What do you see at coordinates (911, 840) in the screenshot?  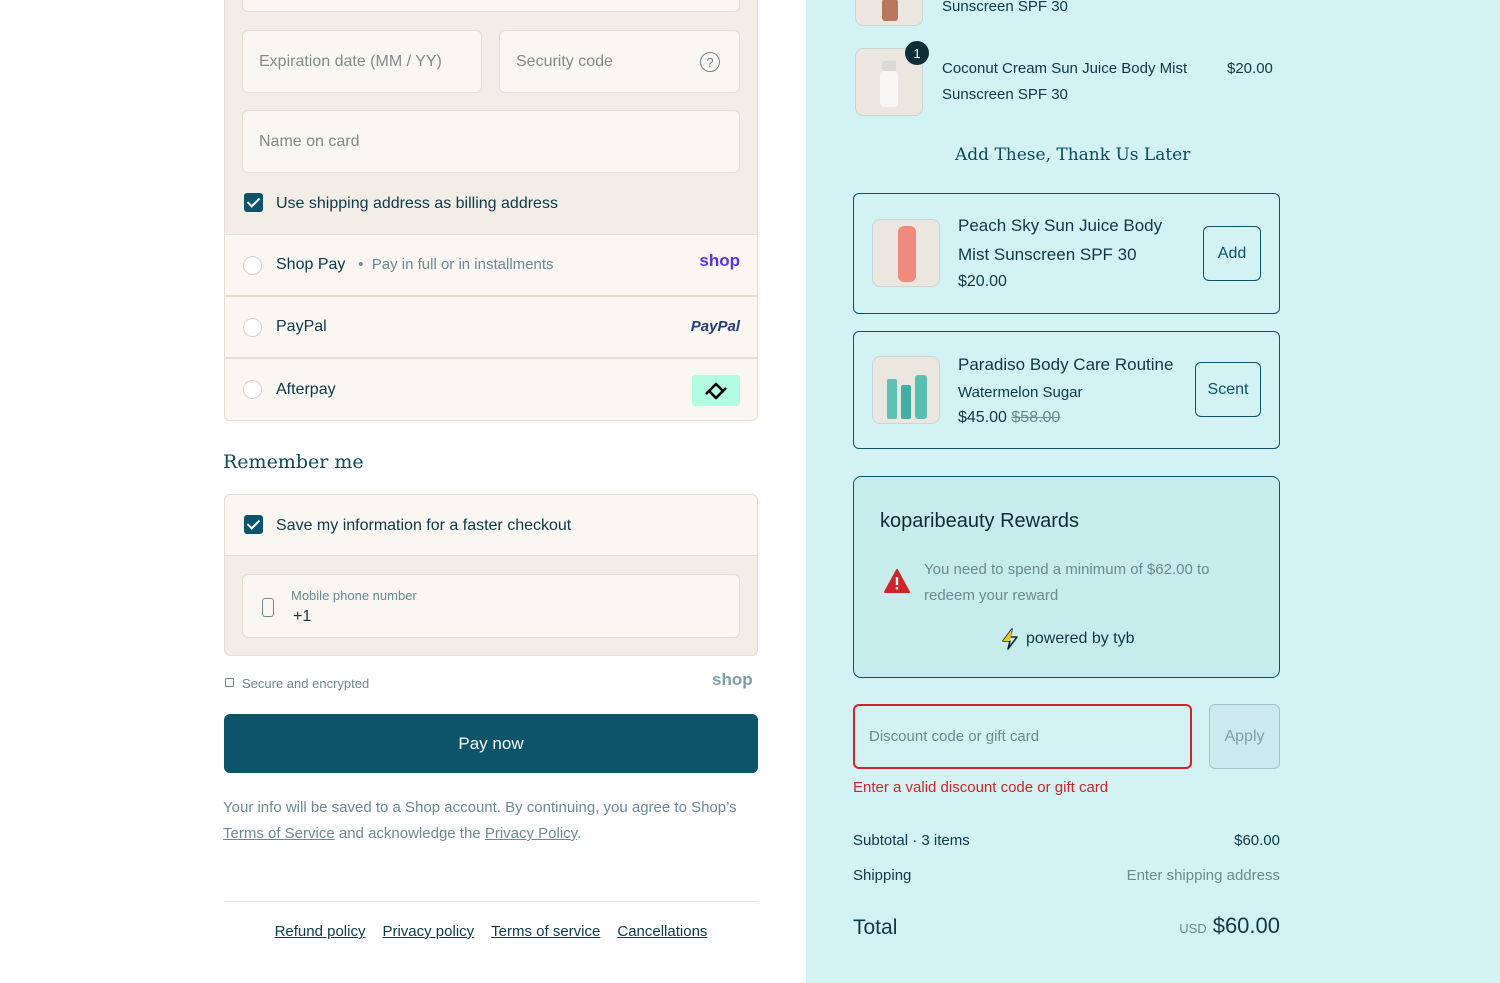 I see `subtotal-label: Subtotal · 3 items` at bounding box center [911, 840].